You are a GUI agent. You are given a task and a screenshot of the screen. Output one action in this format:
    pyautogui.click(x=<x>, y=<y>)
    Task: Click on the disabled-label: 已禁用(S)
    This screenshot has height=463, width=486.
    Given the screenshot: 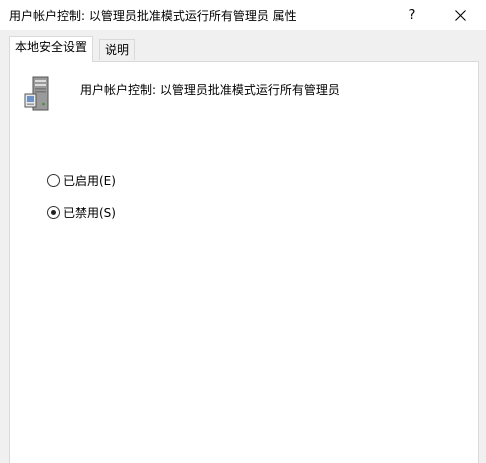 What is the action you would take?
    pyautogui.click(x=89, y=213)
    